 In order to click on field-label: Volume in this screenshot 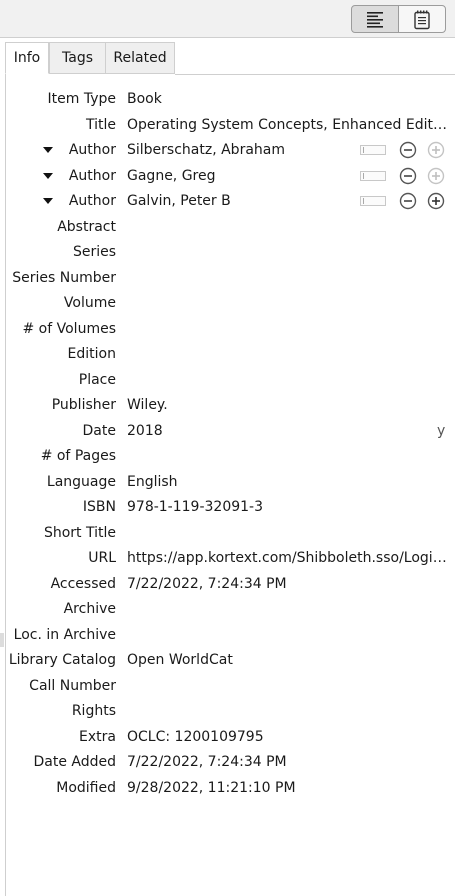, I will do `click(89, 303)`.